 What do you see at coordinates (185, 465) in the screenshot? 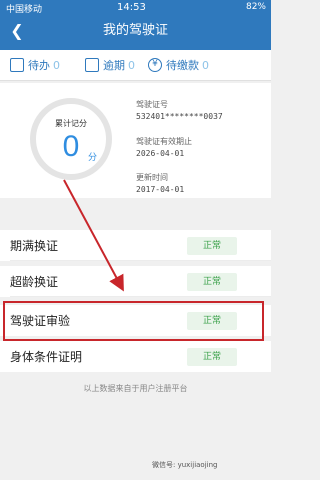
I see `watermark: 微信号: yuxijiaojing` at bounding box center [185, 465].